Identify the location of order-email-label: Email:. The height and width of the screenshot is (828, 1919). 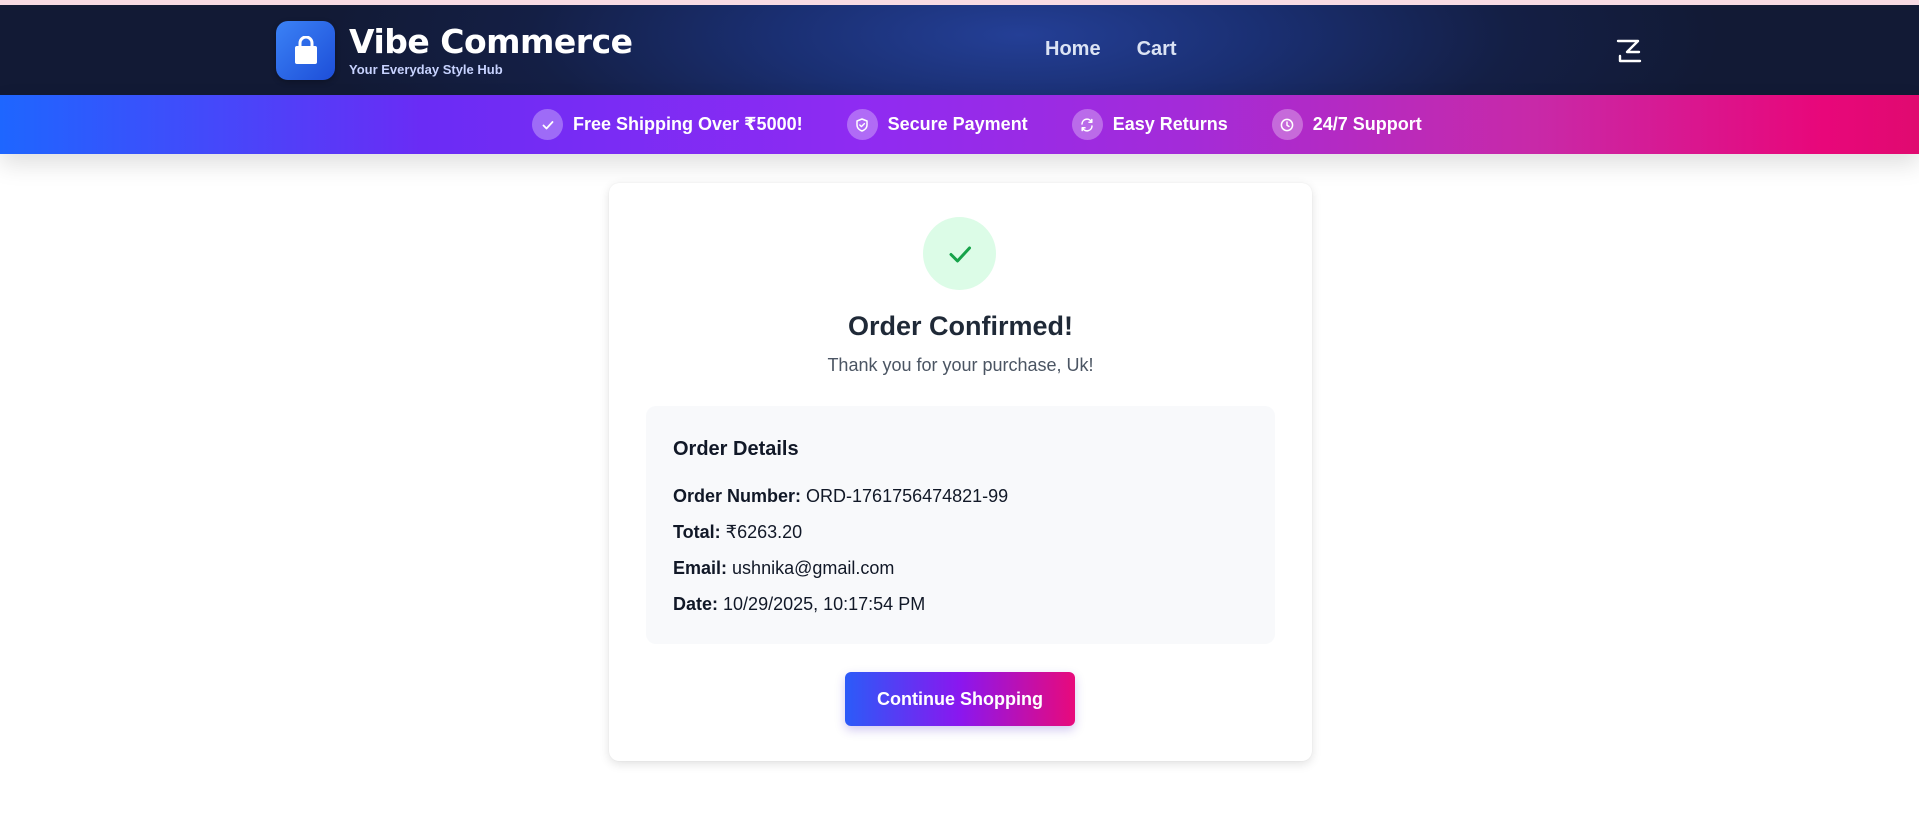
(700, 568).